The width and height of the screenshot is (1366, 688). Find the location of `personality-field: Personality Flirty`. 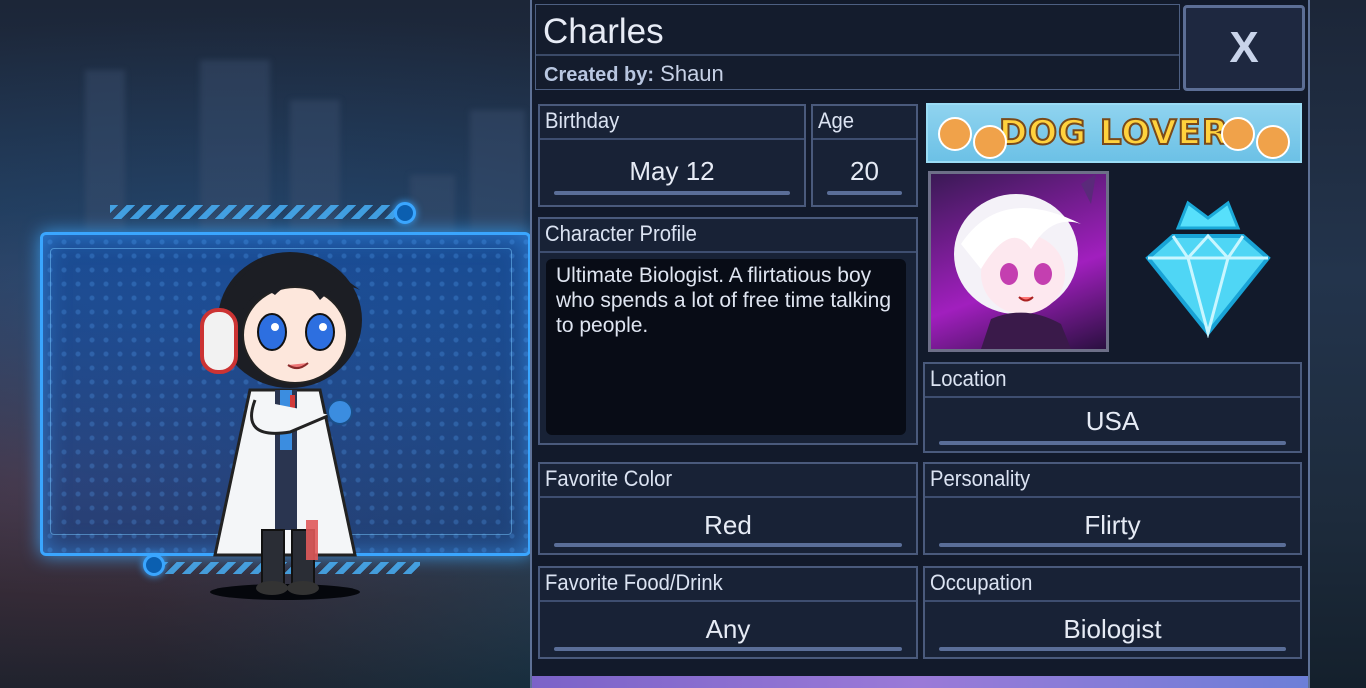

personality-field: Personality Flirty is located at coordinates (1112, 508).